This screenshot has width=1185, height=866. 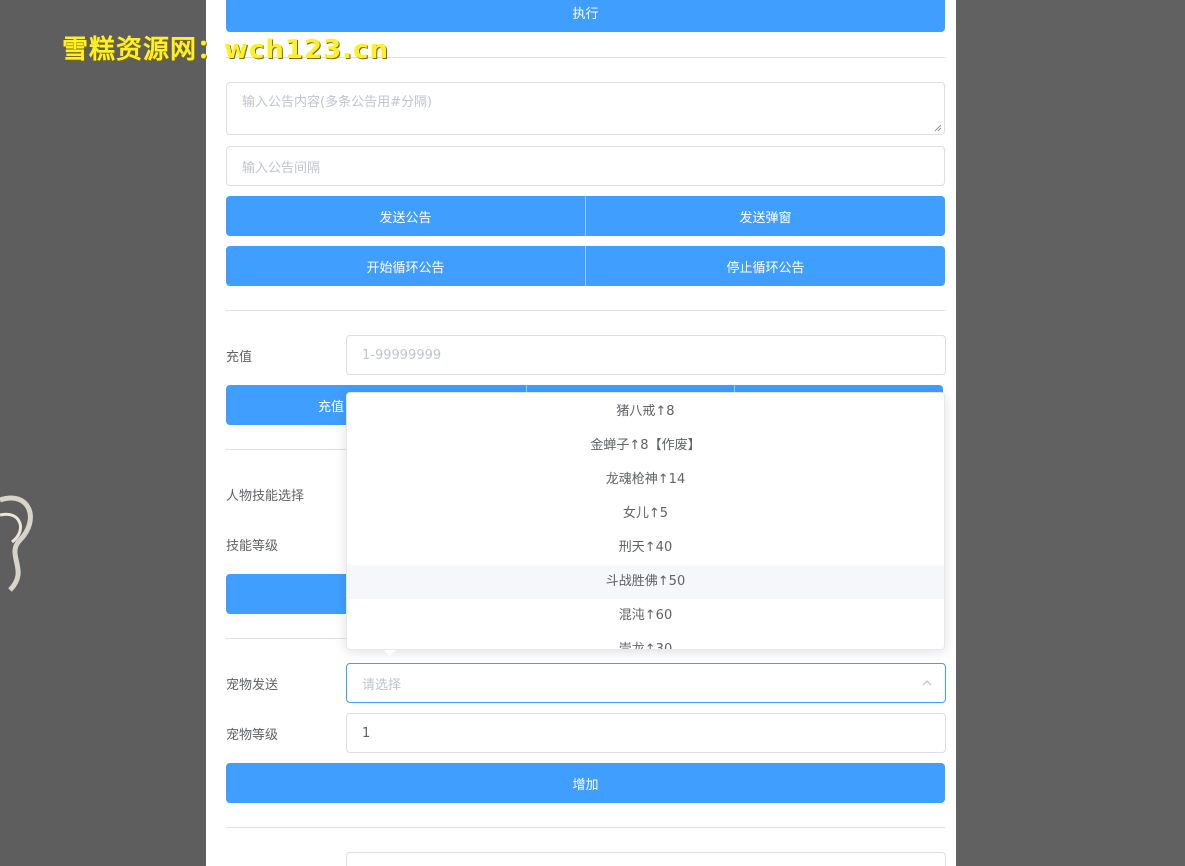 I want to click on dropdown-option: 混沌↑60, so click(x=645, y=616).